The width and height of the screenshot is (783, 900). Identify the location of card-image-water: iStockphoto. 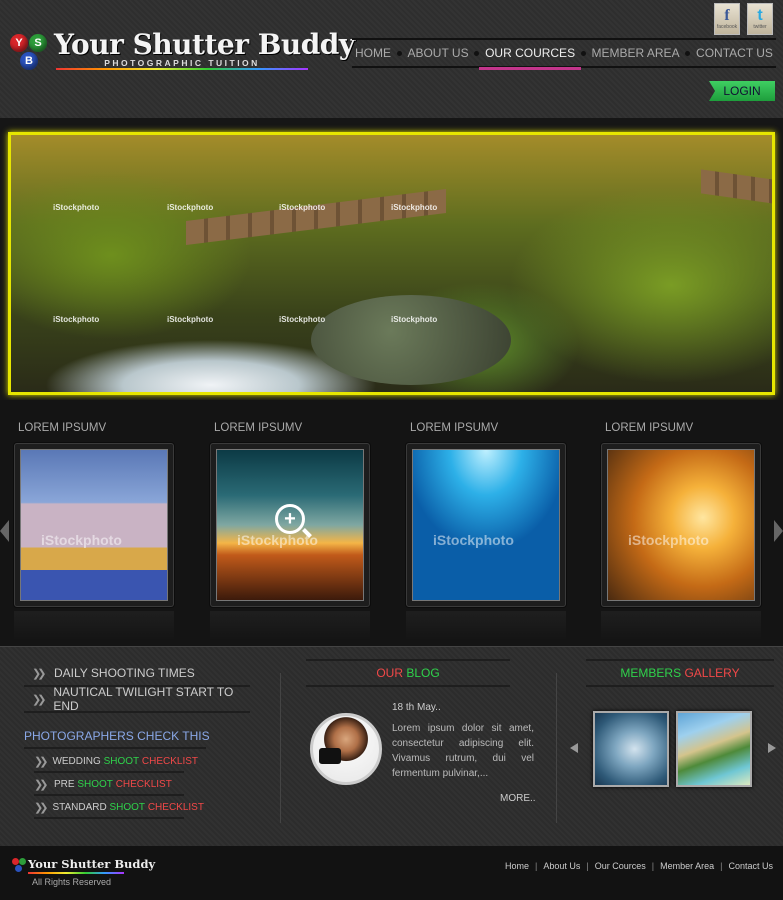
(486, 525).